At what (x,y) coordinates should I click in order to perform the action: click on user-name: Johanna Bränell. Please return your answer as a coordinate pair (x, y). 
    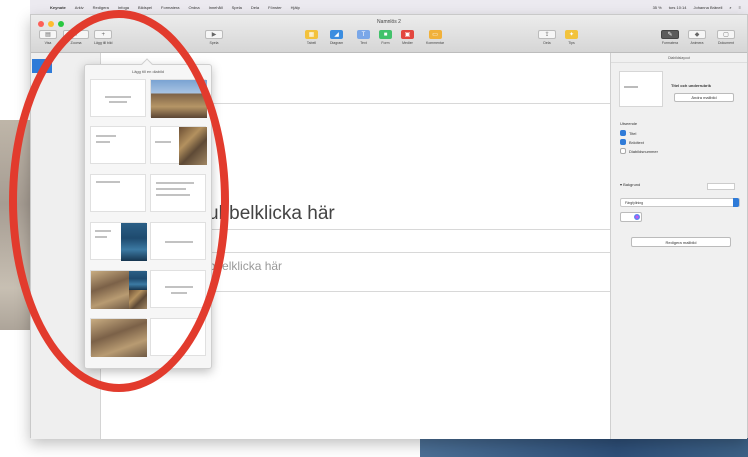
    Looking at the image, I should click on (707, 7).